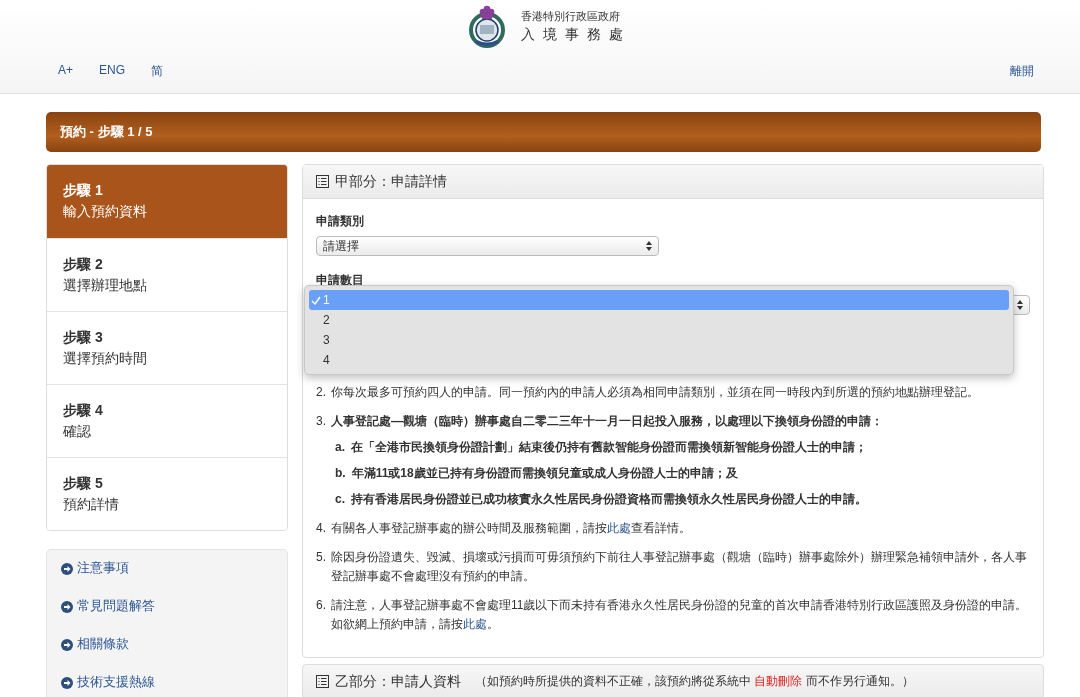 The width and height of the screenshot is (1080, 697). What do you see at coordinates (679, 567) in the screenshot?
I see `note-text: 除因身份證遺失、毀滅、損壞或污損而可毋須預約下前往人事登記辦事處（觀塘（臨時）辦事處除外）辦理緊急補領申請外，各人事登記辦事處不會處理沒有預約的申請。` at bounding box center [679, 567].